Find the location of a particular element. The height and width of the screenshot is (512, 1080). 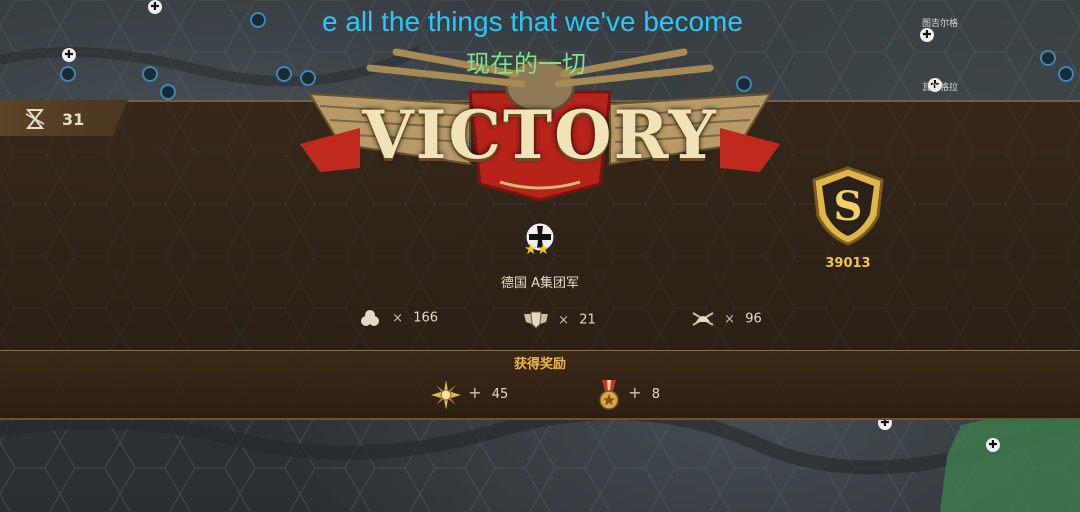

reward-value: 45 is located at coordinates (500, 394).